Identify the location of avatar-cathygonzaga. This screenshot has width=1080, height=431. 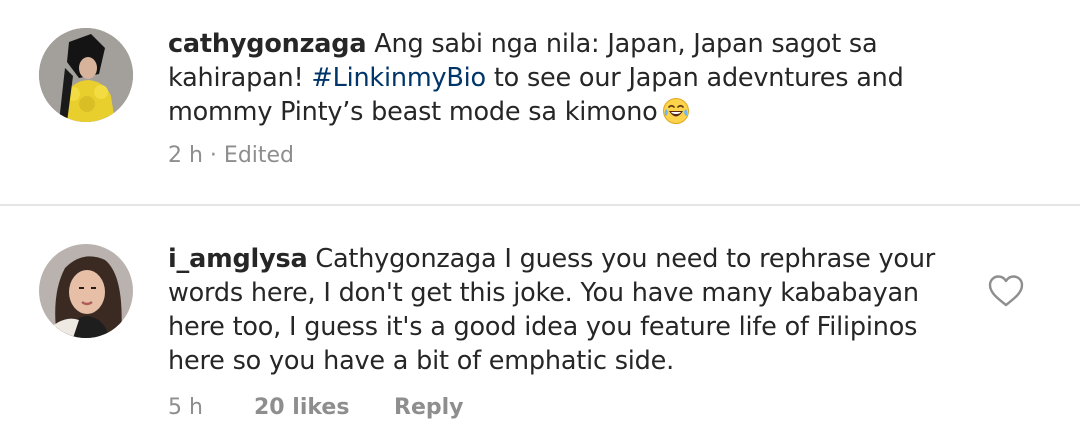
(86, 75).